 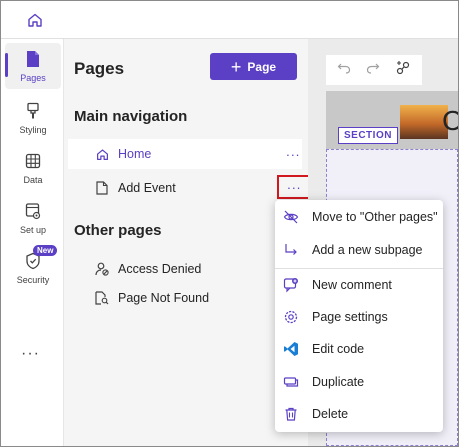 What do you see at coordinates (160, 269) in the screenshot?
I see `page-label: Access Denied` at bounding box center [160, 269].